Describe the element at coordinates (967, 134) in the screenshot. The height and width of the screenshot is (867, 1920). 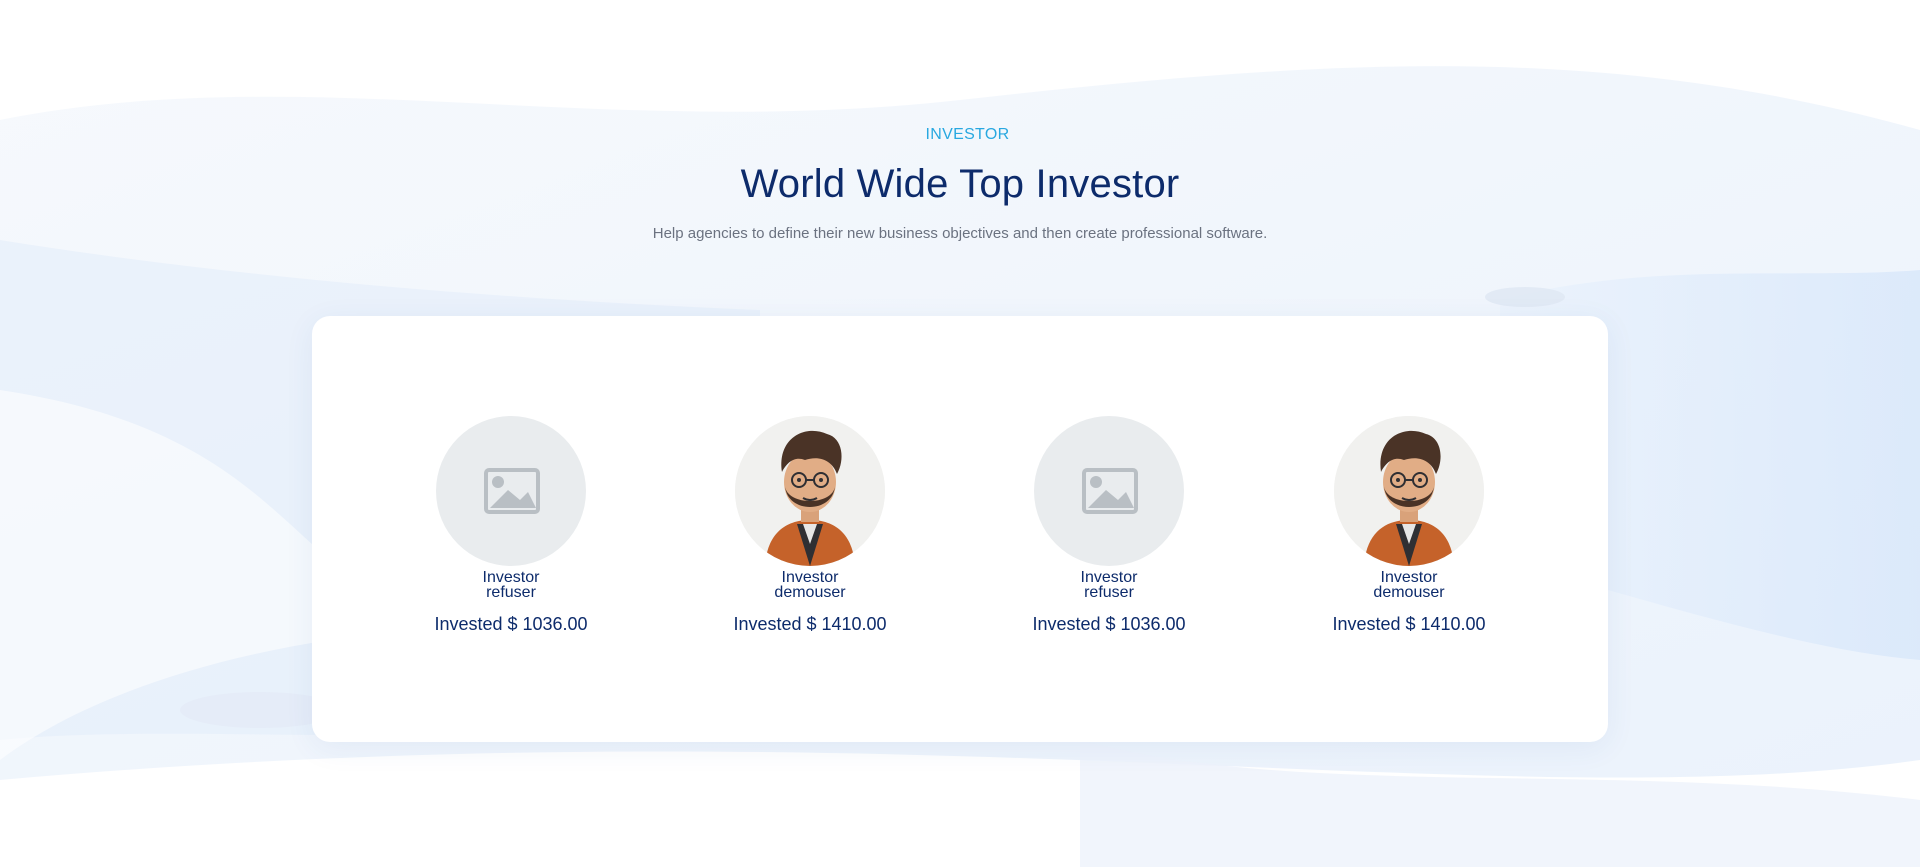
I see `section-eyebrow: INVESTOR` at that location.